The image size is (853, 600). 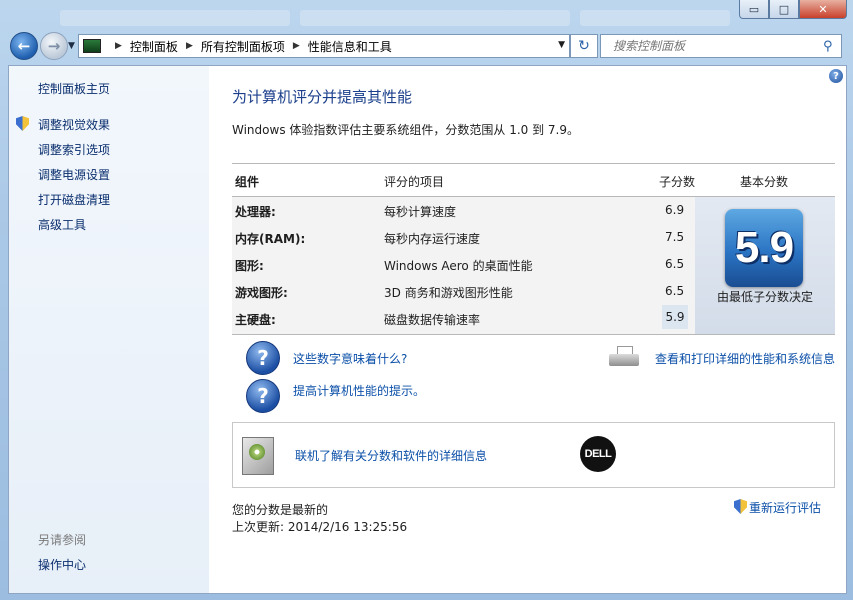 I want to click on score-status: 您的分数是最新的, so click(x=280, y=510).